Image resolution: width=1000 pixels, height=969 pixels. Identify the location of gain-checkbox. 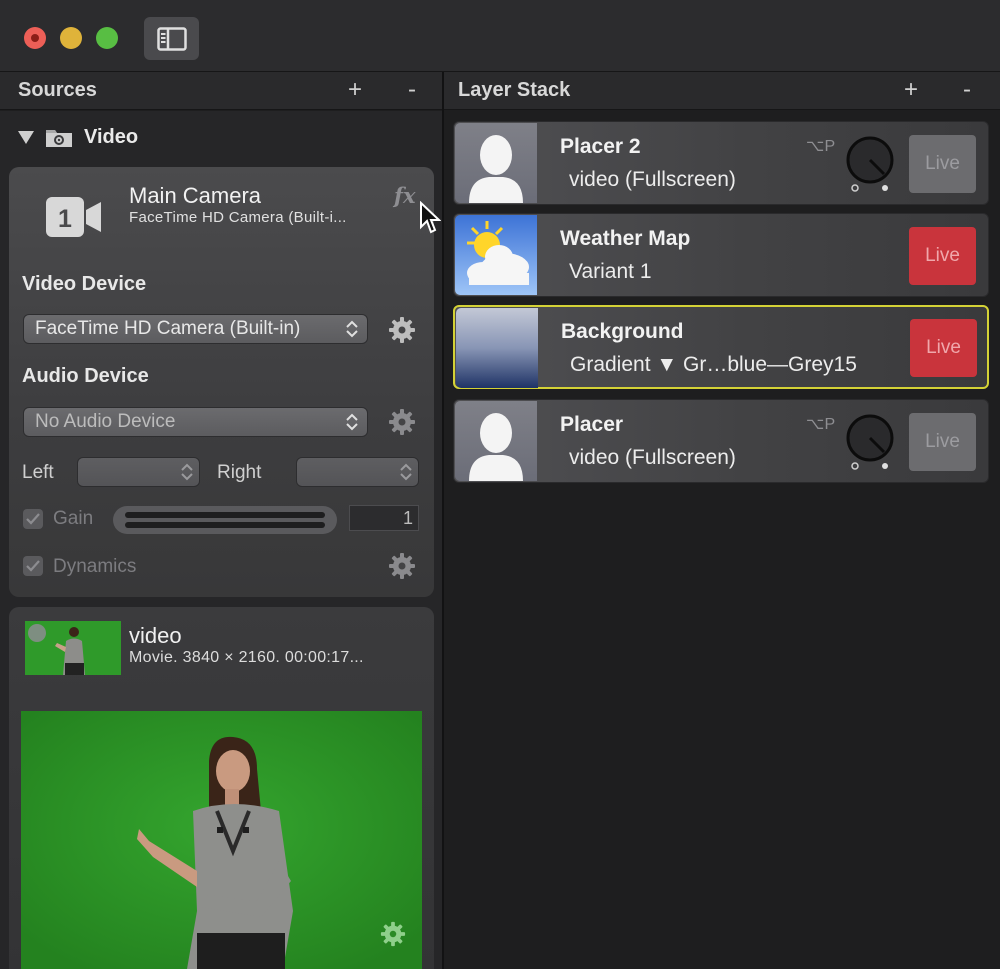
(33, 519).